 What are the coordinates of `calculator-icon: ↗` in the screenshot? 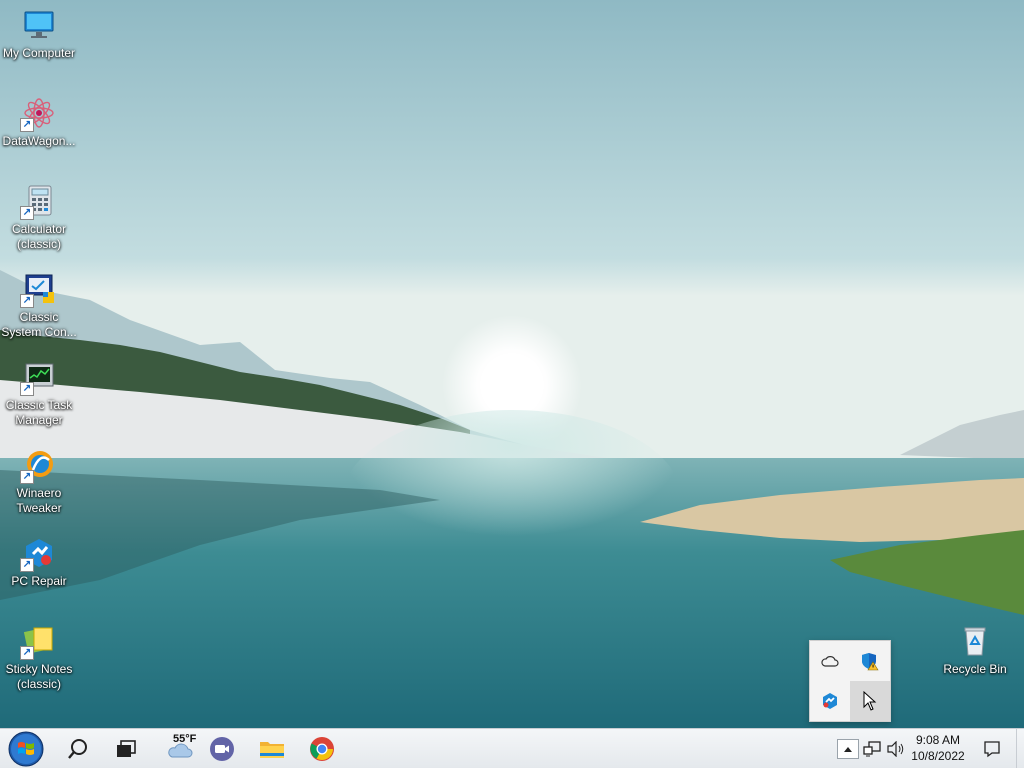 It's located at (38, 202).